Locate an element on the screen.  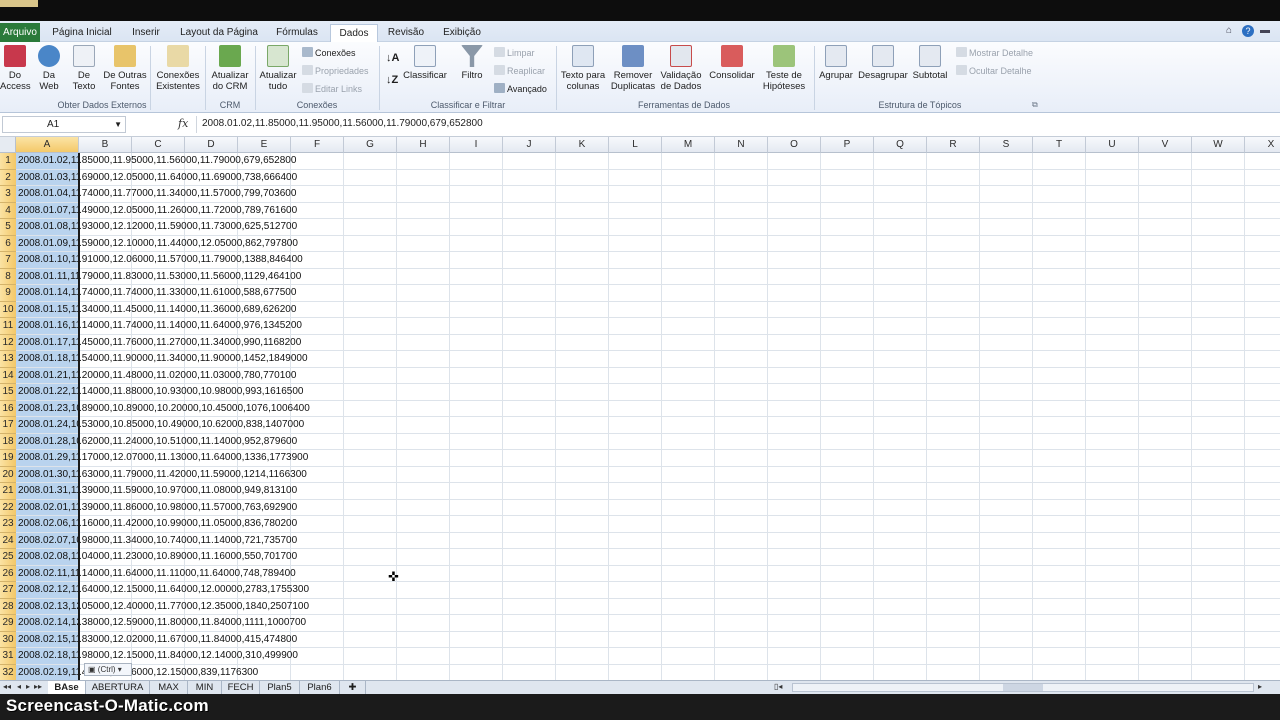
paste-options-button: ▣ (Ctrl) ▾ is located at coordinates (108, 669).